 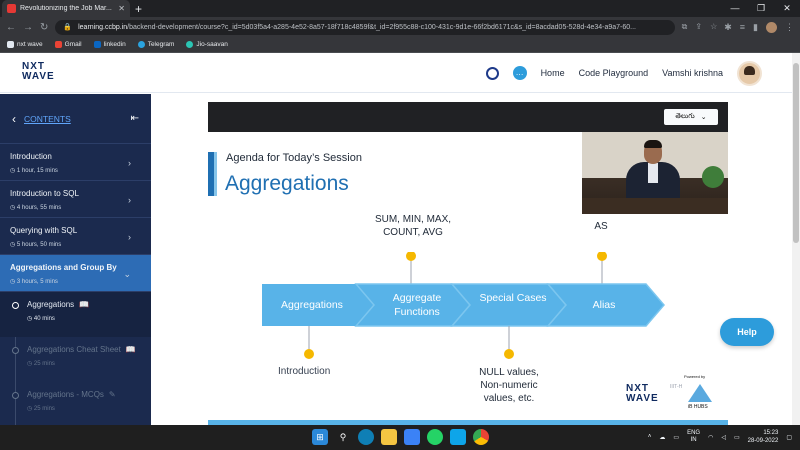 What do you see at coordinates (761, 8) in the screenshot?
I see `restore-icon: ❐` at bounding box center [761, 8].